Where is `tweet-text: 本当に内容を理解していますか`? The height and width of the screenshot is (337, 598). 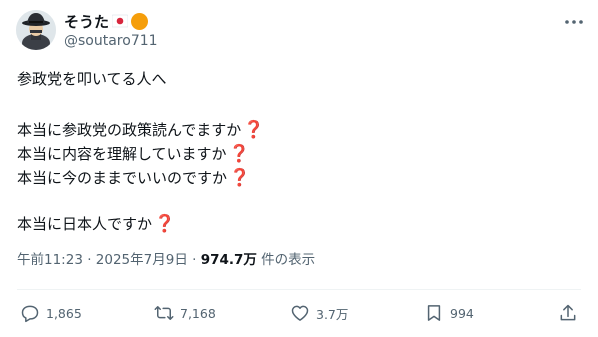
tweet-text: 本当に内容を理解していますか is located at coordinates (122, 154).